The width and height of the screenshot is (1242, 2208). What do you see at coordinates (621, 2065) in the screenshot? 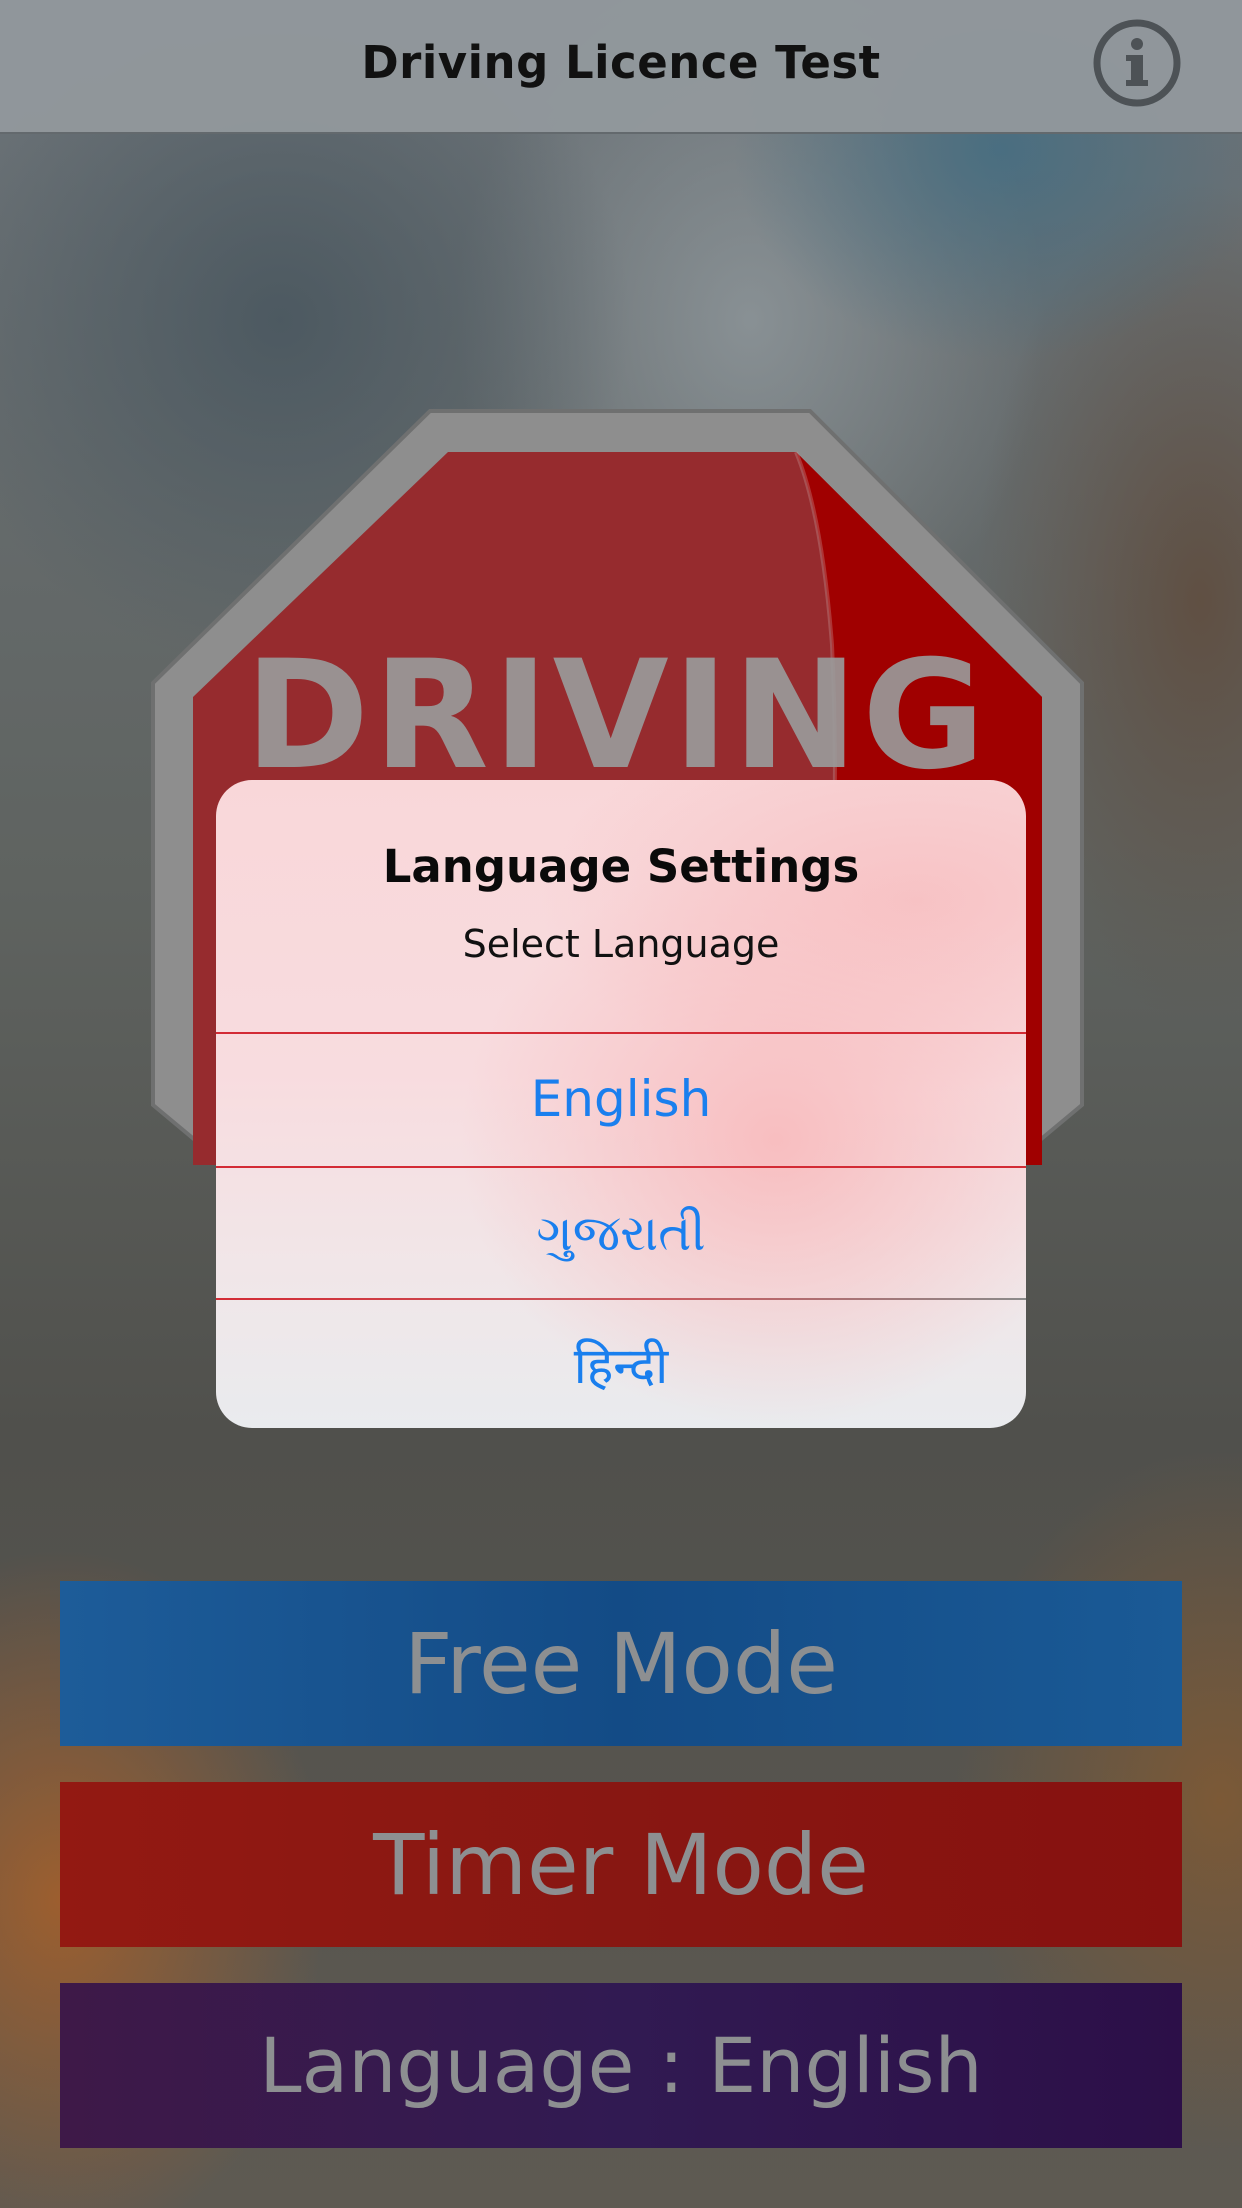
I see `language-button: Language : English` at bounding box center [621, 2065].